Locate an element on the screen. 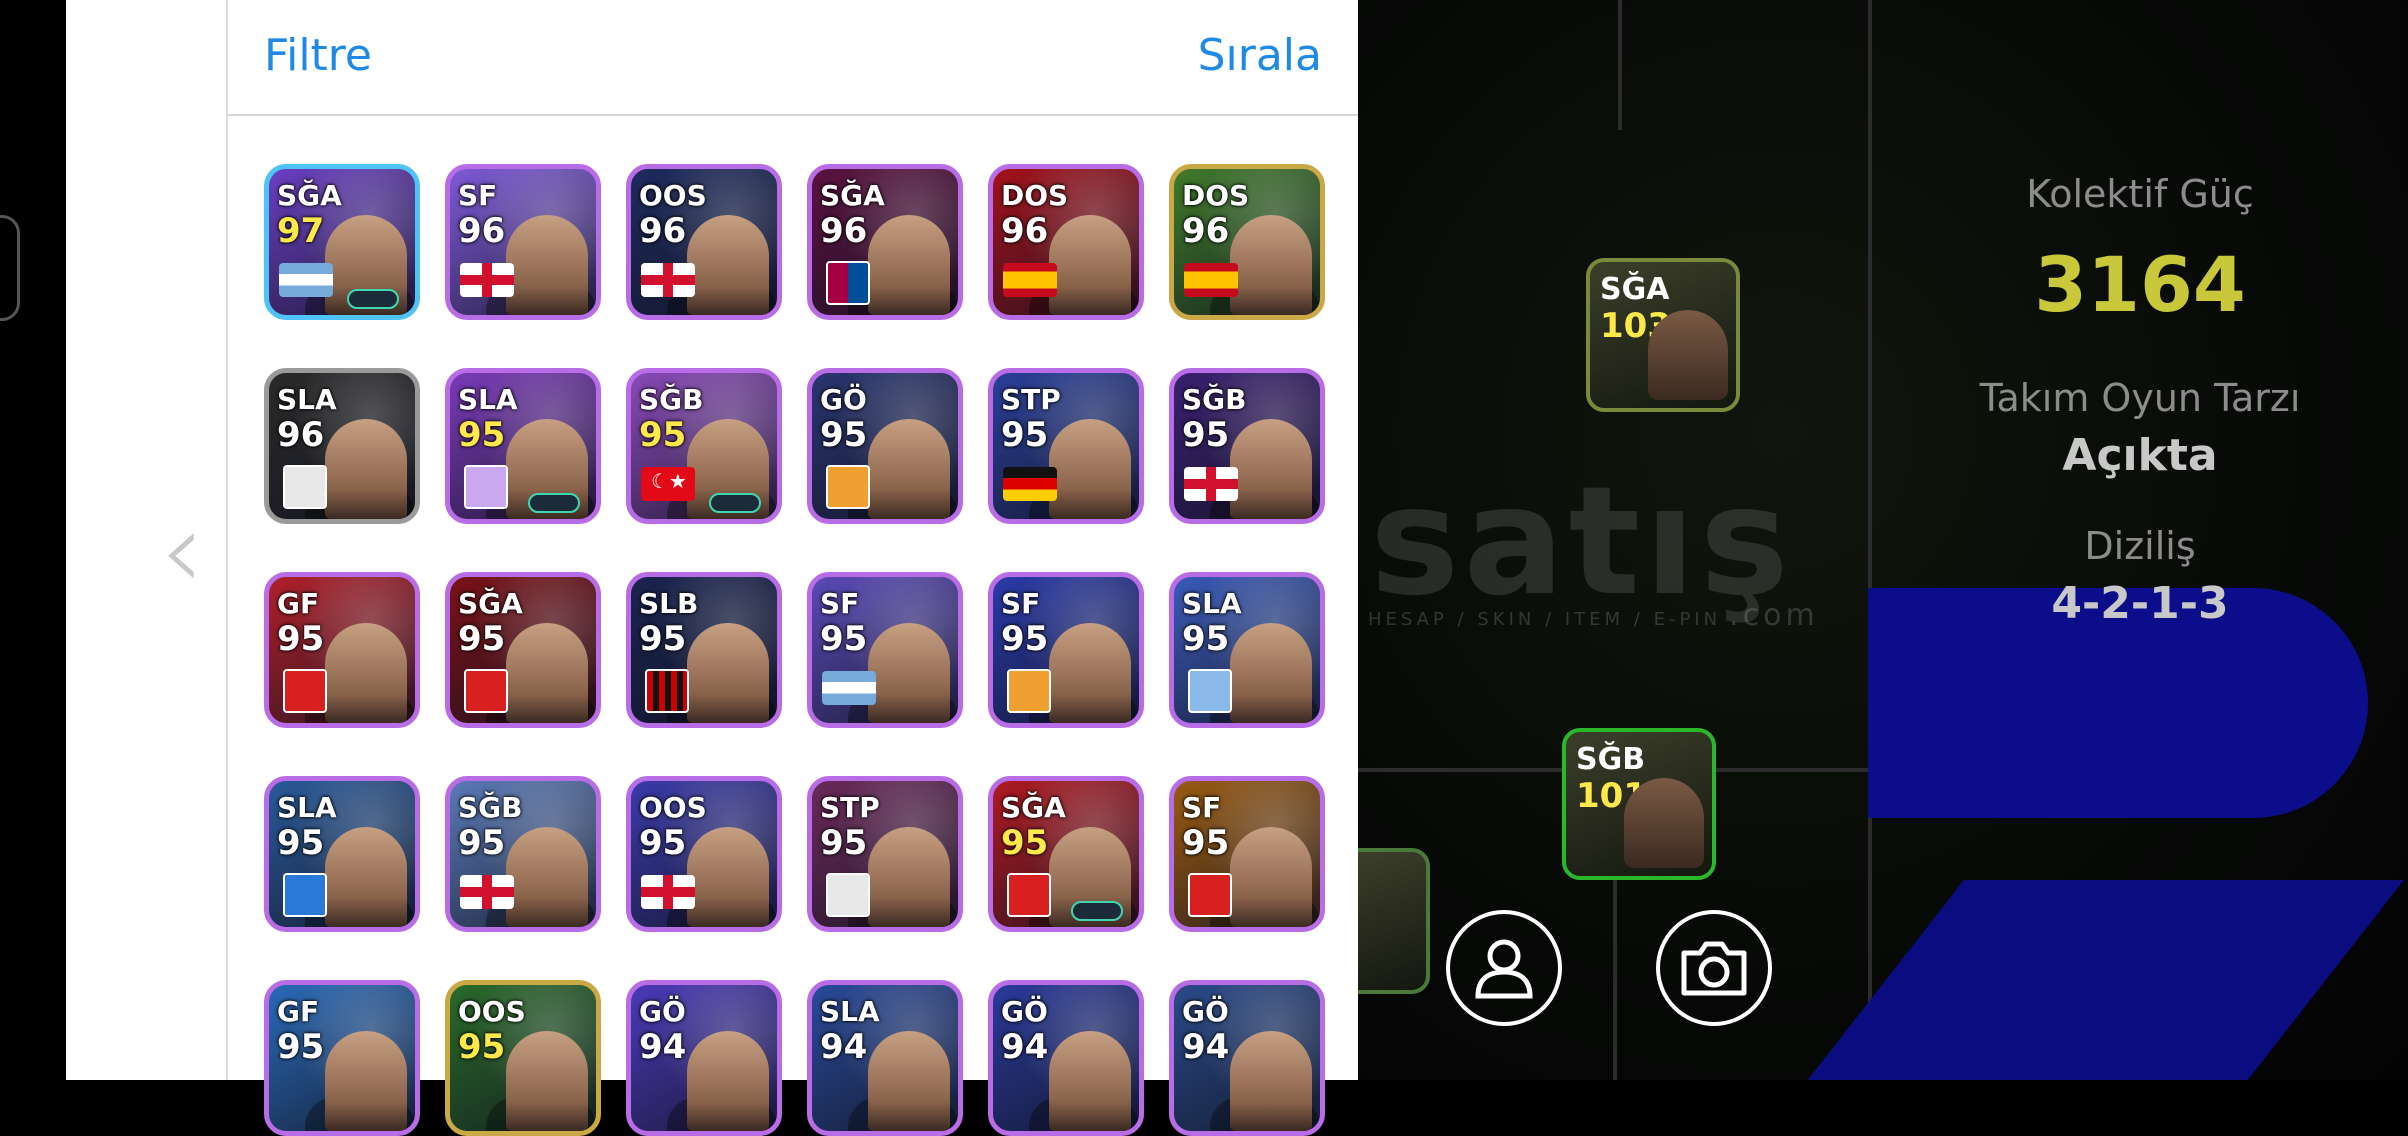 The height and width of the screenshot is (1136, 2408). player-card: SĞA 97 is located at coordinates (342, 242).